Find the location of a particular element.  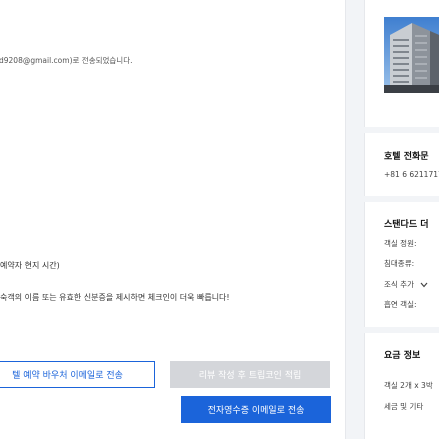

hotel-building-image is located at coordinates (411, 55).